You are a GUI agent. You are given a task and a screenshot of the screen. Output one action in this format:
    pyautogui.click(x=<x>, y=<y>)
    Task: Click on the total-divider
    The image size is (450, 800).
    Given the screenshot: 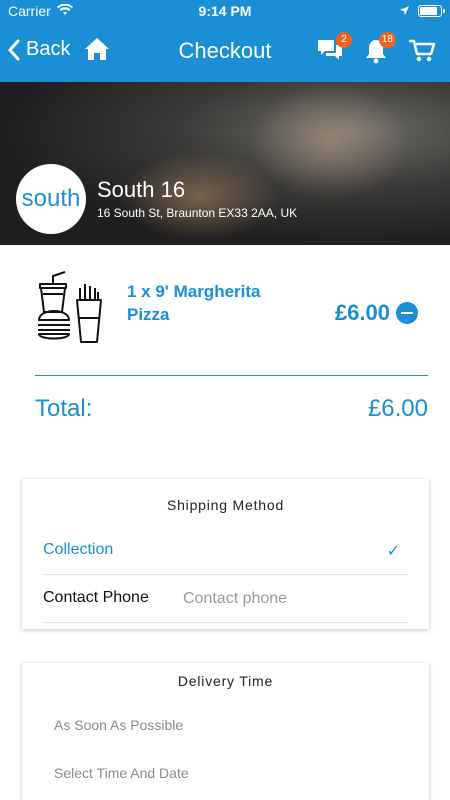 What is the action you would take?
    pyautogui.click(x=231, y=375)
    